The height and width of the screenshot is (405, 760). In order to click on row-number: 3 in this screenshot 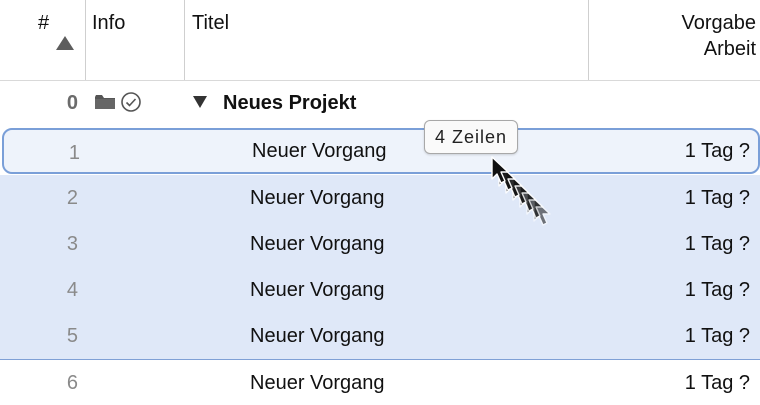, I will do `click(72, 244)`.